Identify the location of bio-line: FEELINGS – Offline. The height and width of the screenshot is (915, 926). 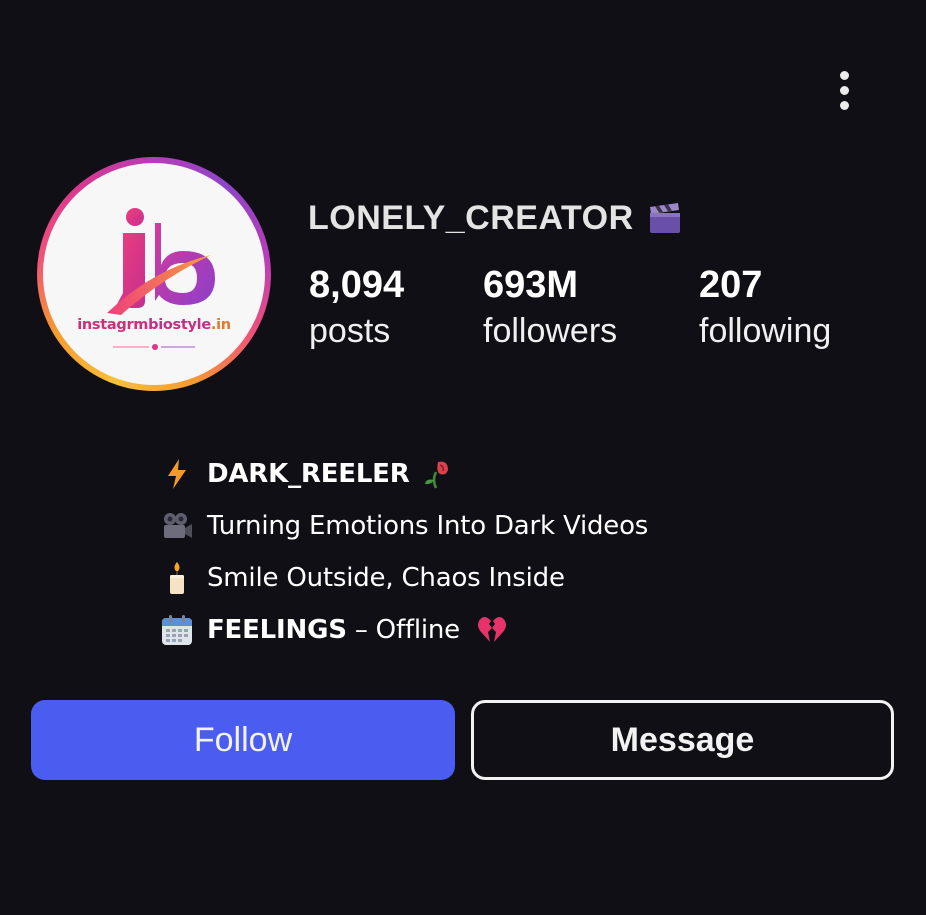
(404, 630).